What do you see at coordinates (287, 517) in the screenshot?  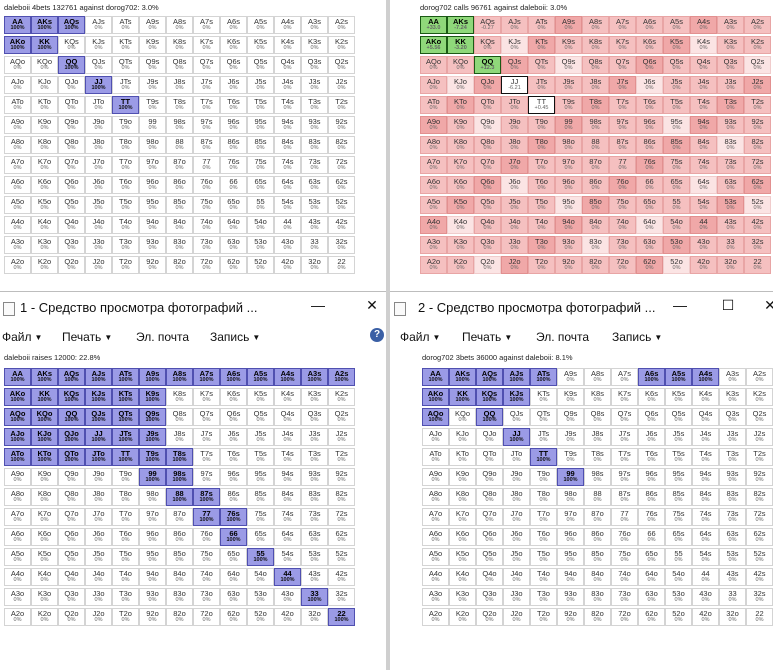 I see `hand-cell-74s: 74s 0%` at bounding box center [287, 517].